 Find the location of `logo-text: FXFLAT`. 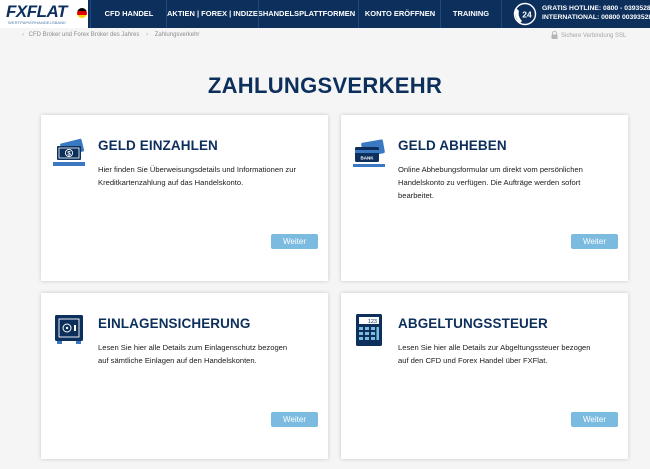

logo-text: FXFLAT is located at coordinates (36, 11).